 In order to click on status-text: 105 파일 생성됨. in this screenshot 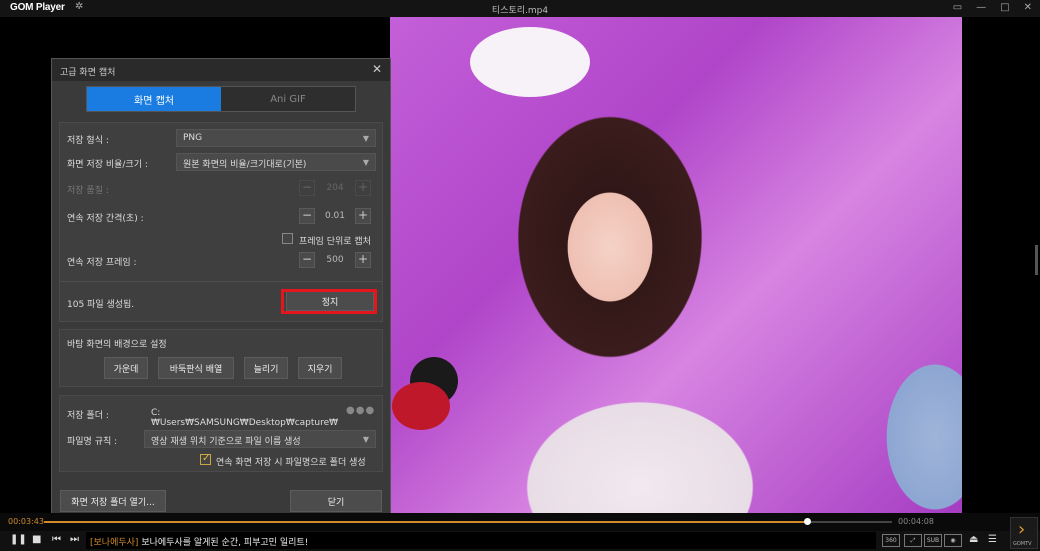, I will do `click(101, 305)`.